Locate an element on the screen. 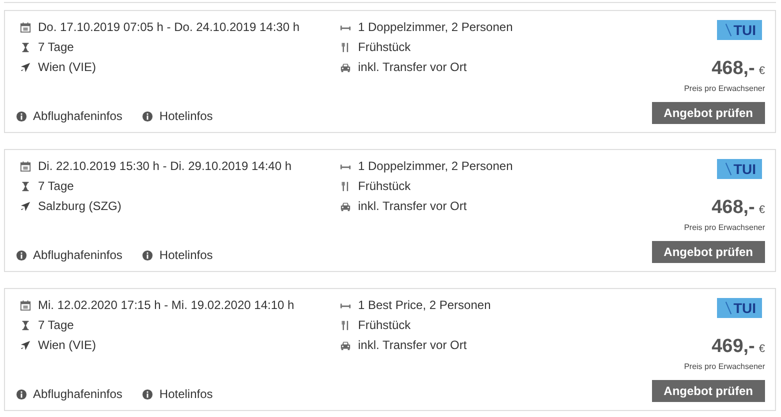 The image size is (781, 417). travel-dates: Di. 22.10.2019 15:30 h - Di. 29.10.2019 14:40 h is located at coordinates (165, 166).